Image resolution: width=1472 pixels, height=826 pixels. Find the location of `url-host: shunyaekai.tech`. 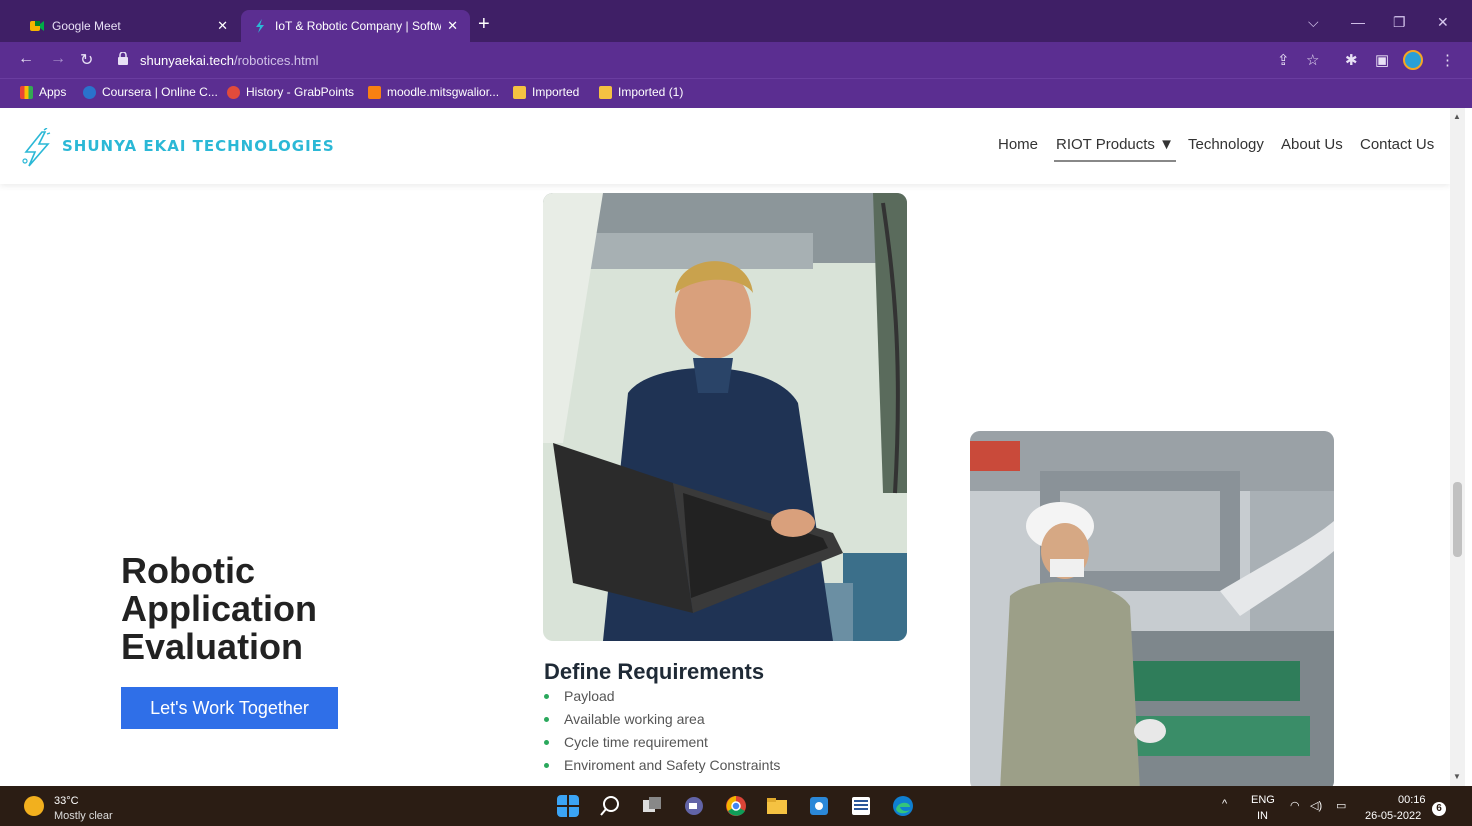

url-host: shunyaekai.tech is located at coordinates (187, 60).